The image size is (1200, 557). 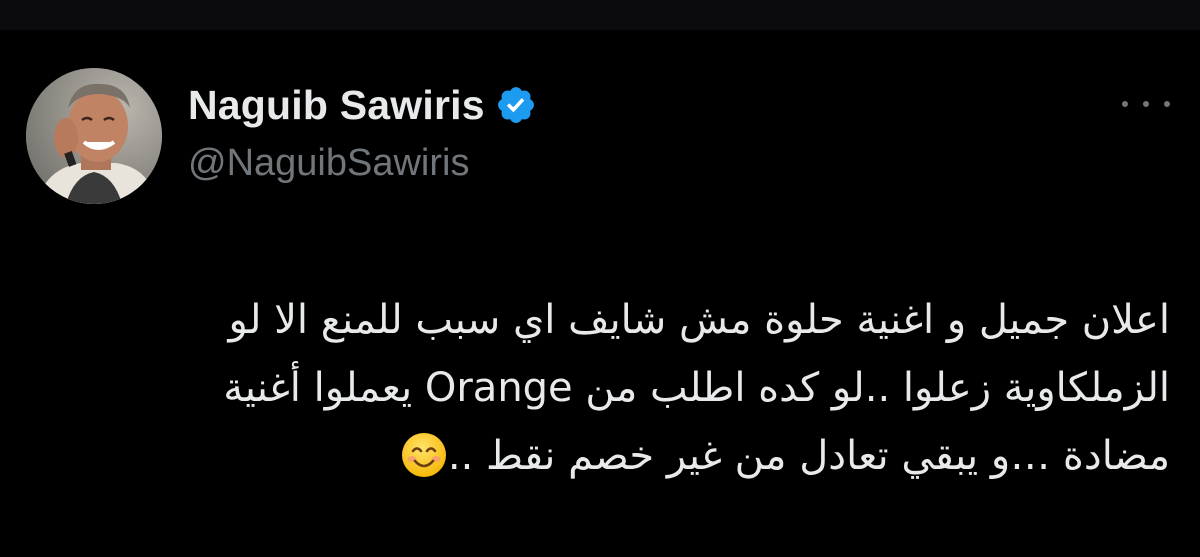 I want to click on more-options-icon, so click(x=1146, y=104).